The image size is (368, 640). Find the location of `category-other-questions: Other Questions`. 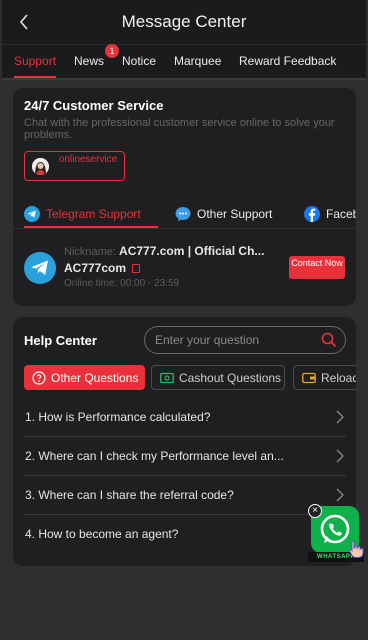

category-other-questions: Other Questions is located at coordinates (84, 377).